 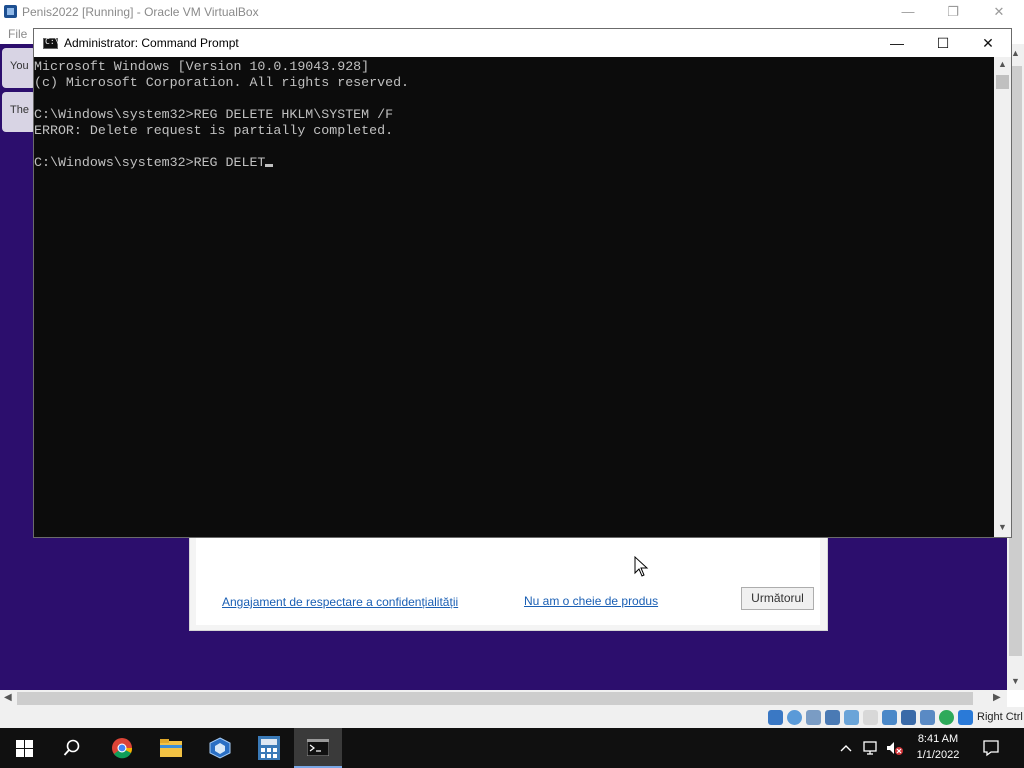 I want to click on search-icon, so click(x=71, y=747).